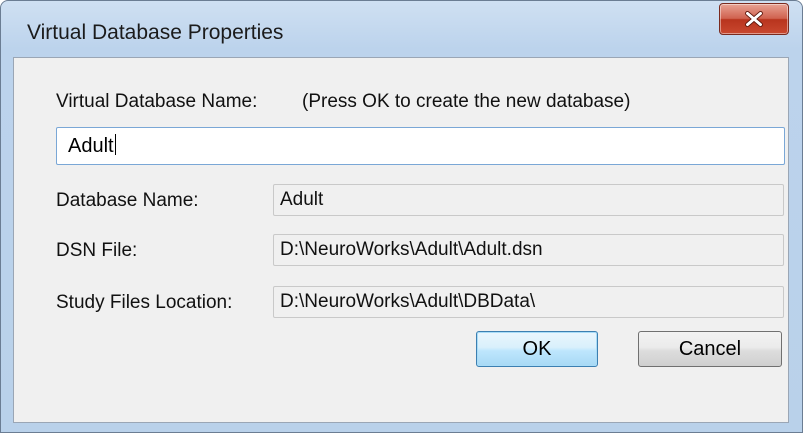 The width and height of the screenshot is (803, 433). What do you see at coordinates (157, 101) in the screenshot?
I see `virtual-db-name-label: Virtual Database Name:` at bounding box center [157, 101].